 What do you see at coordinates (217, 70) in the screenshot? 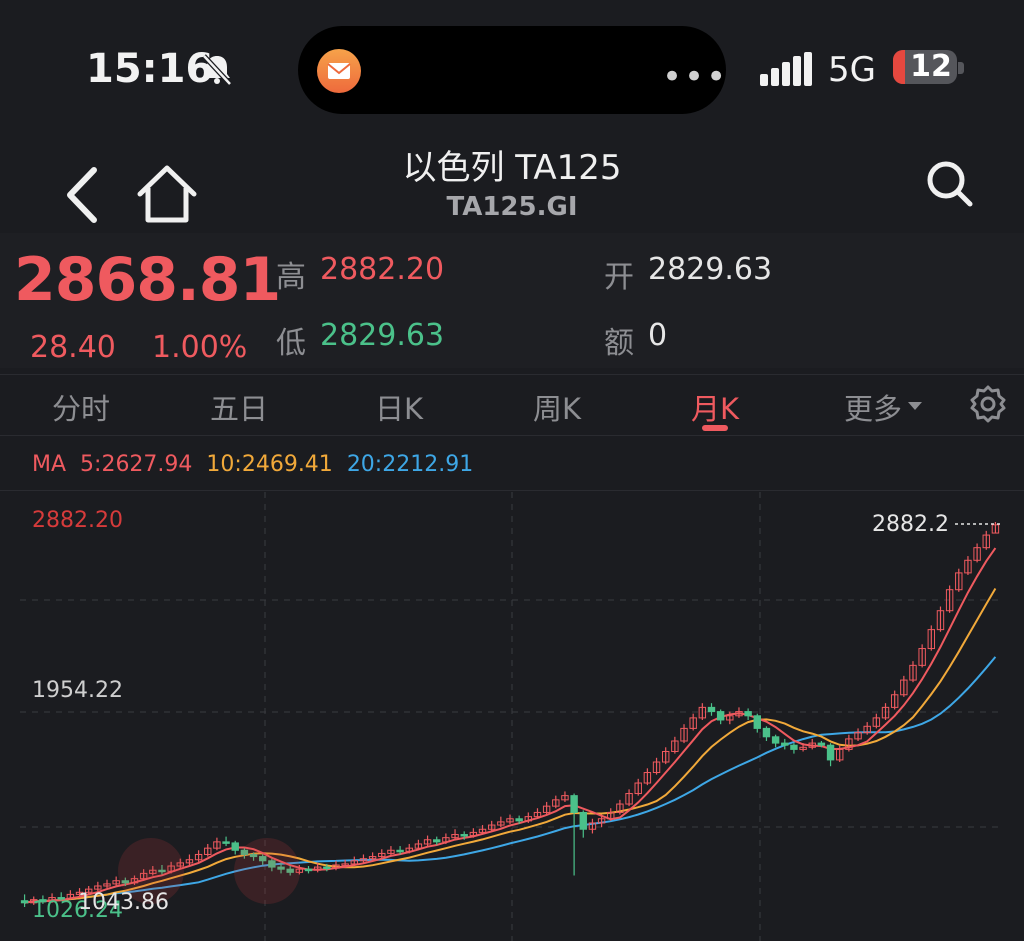
I see `bell-slash-icon` at bounding box center [217, 70].